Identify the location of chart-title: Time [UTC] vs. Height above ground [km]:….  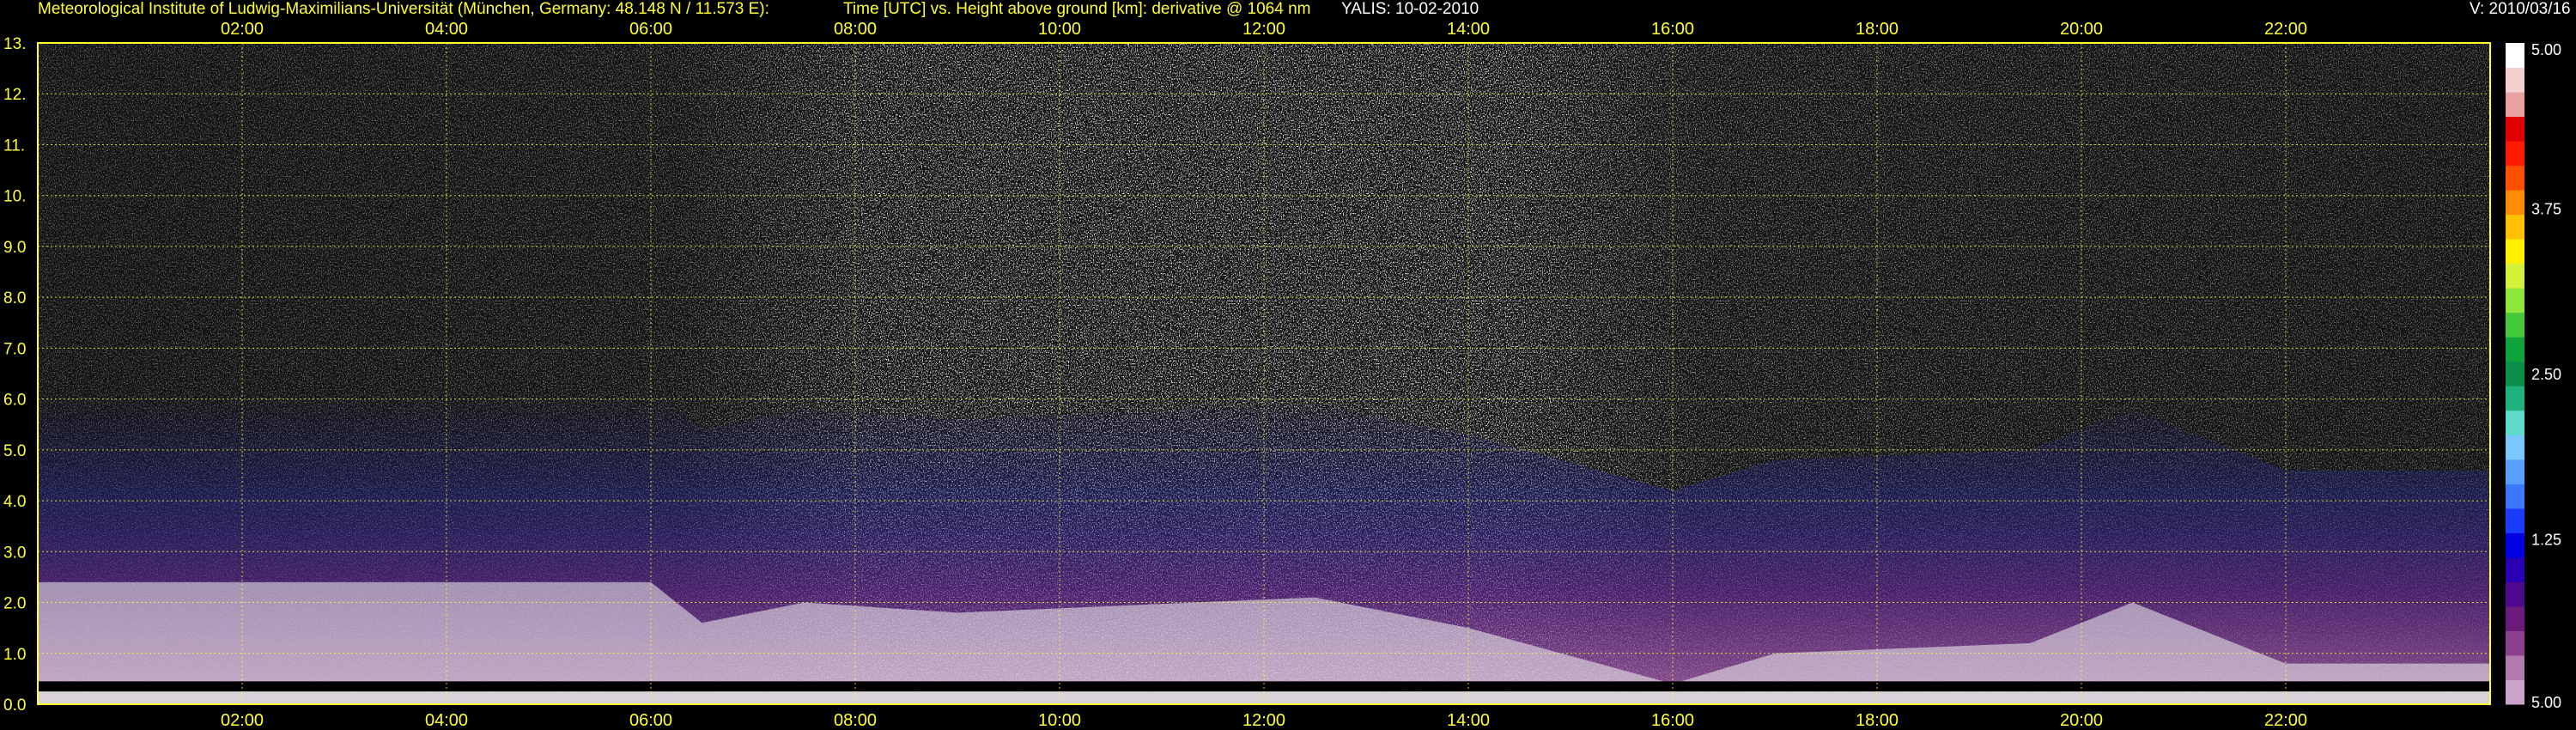
(1077, 9).